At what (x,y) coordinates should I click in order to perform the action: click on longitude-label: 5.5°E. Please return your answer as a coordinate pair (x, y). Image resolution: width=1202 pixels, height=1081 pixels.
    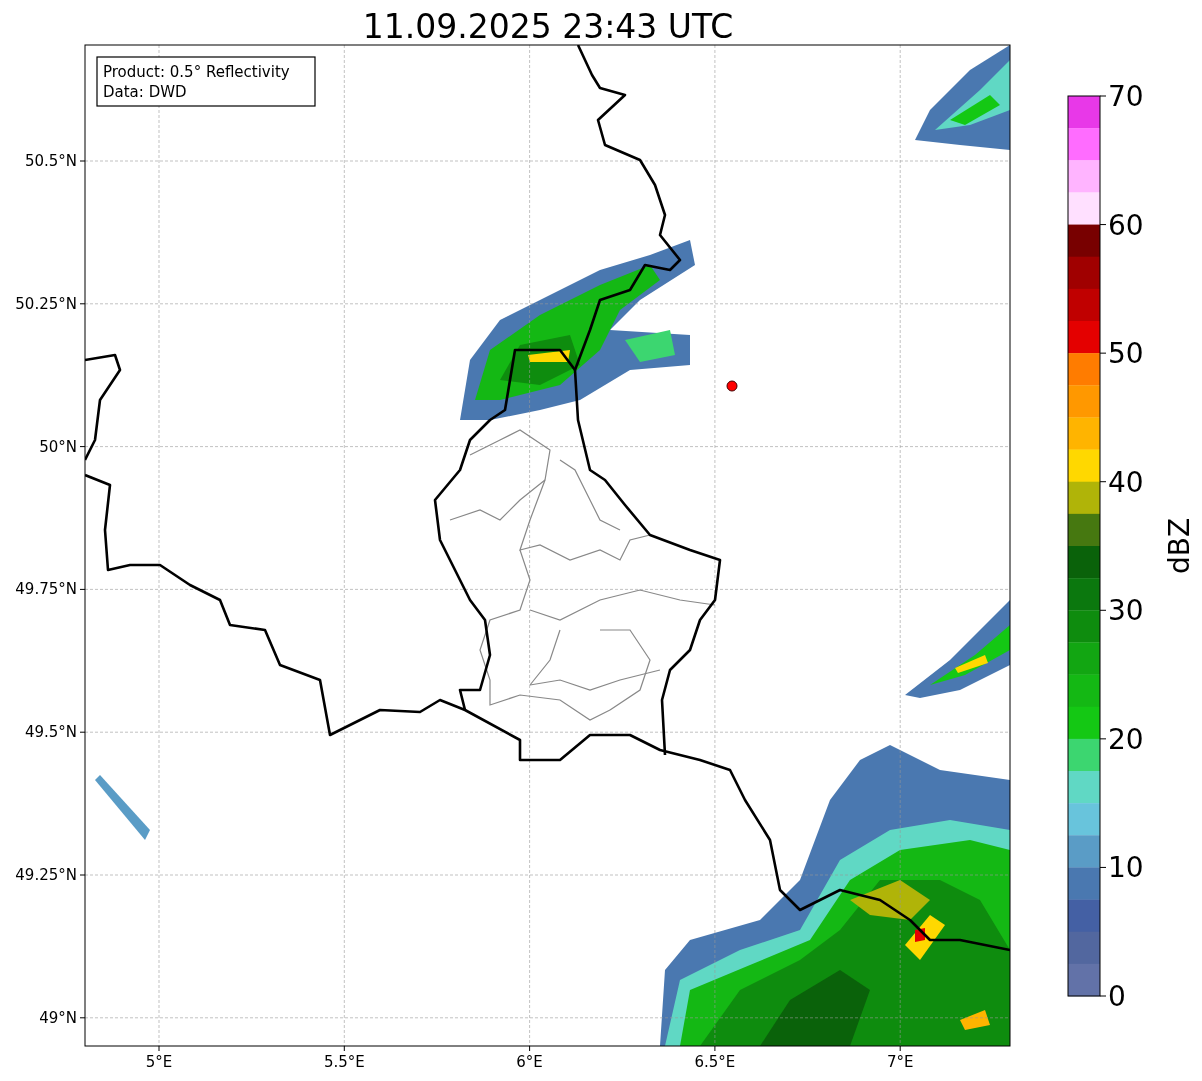
    Looking at the image, I should click on (344, 1062).